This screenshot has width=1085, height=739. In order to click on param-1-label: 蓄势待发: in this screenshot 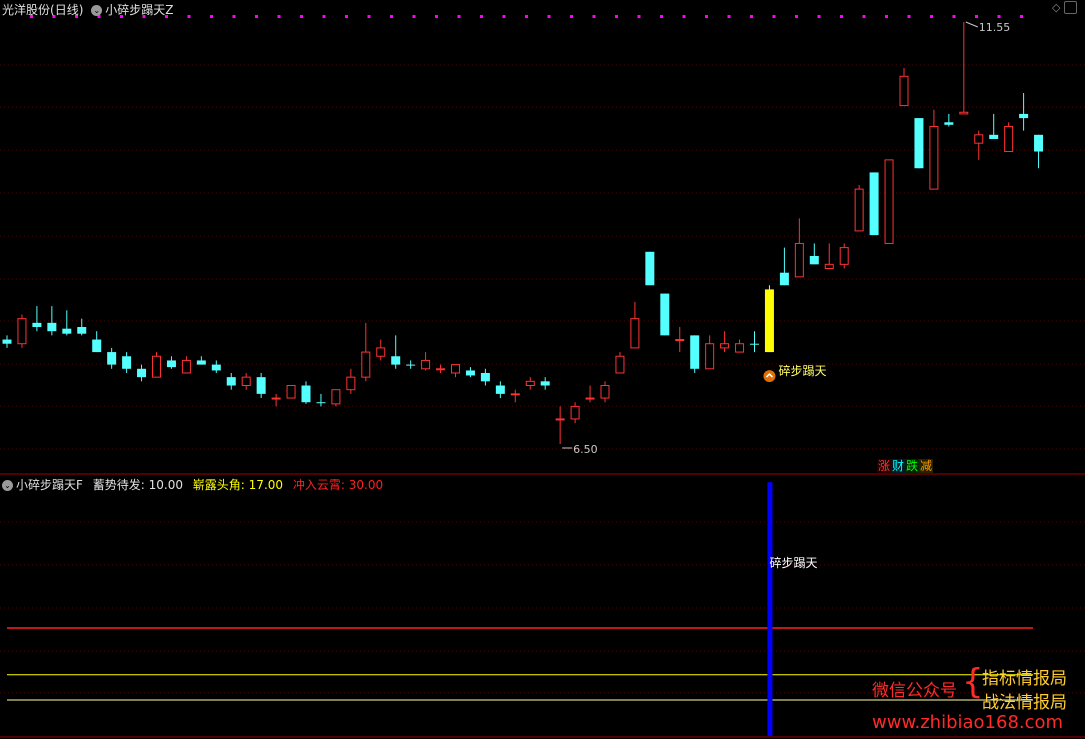, I will do `click(118, 485)`.